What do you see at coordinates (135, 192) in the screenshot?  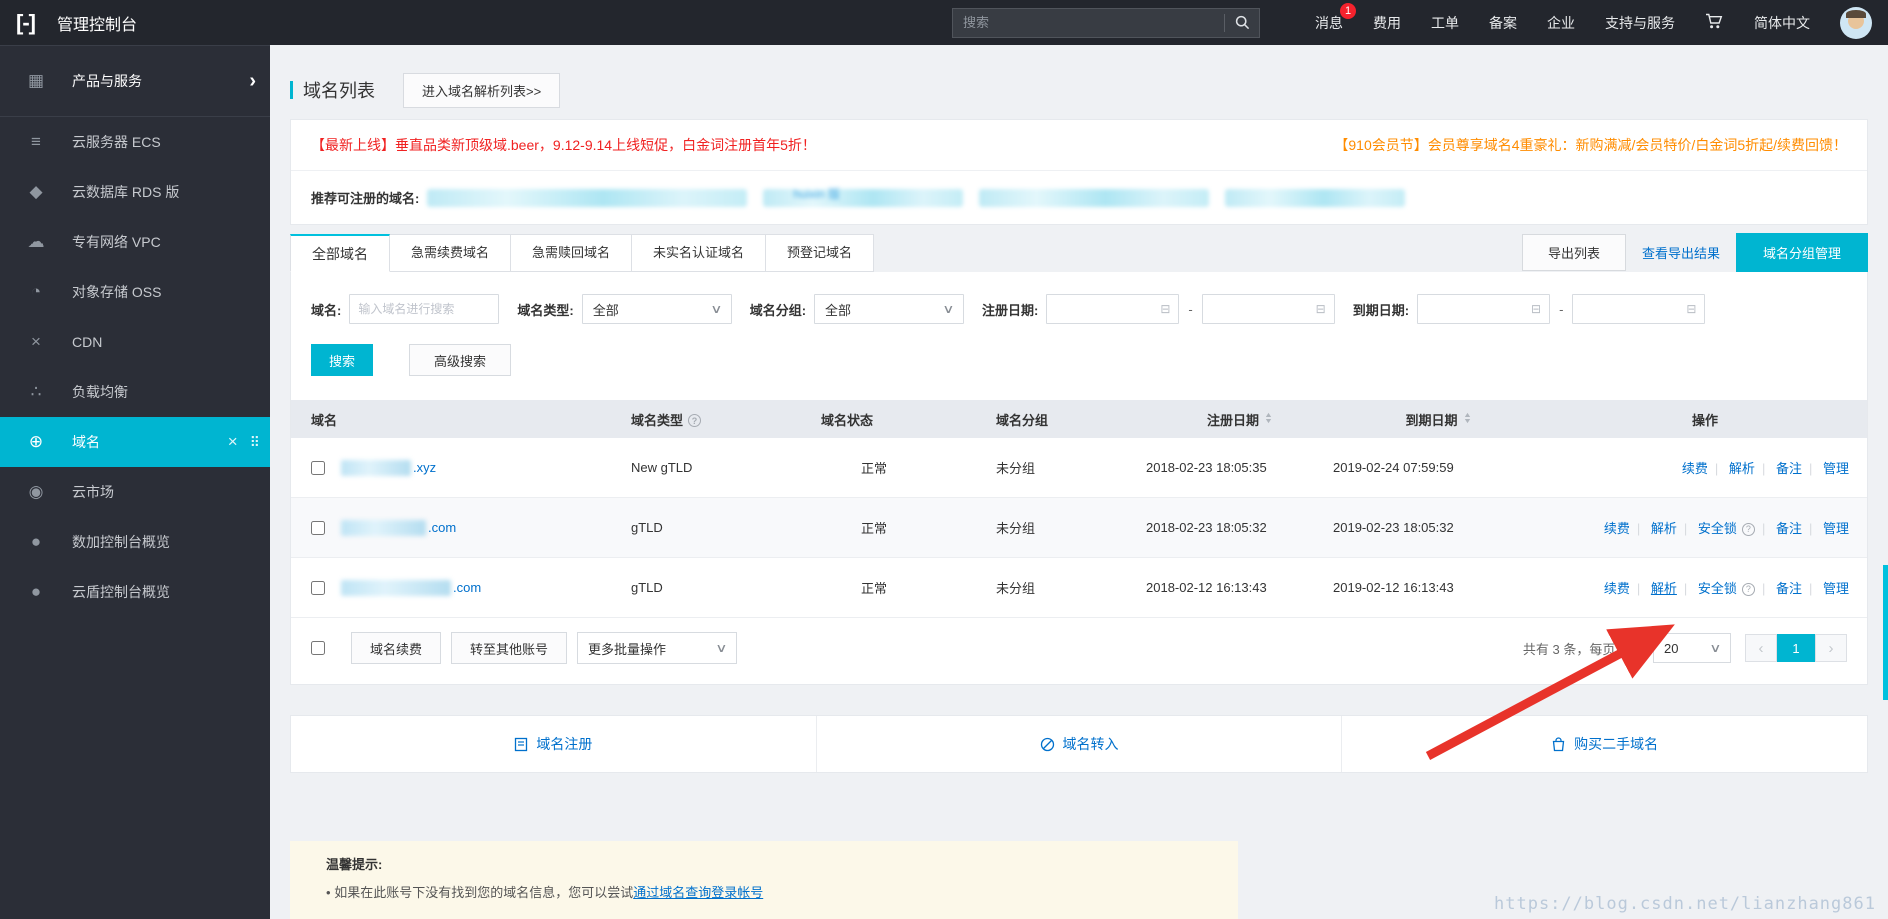 I see `sidebar-item-rds: ◆ 云数据库 RDS 版` at bounding box center [135, 192].